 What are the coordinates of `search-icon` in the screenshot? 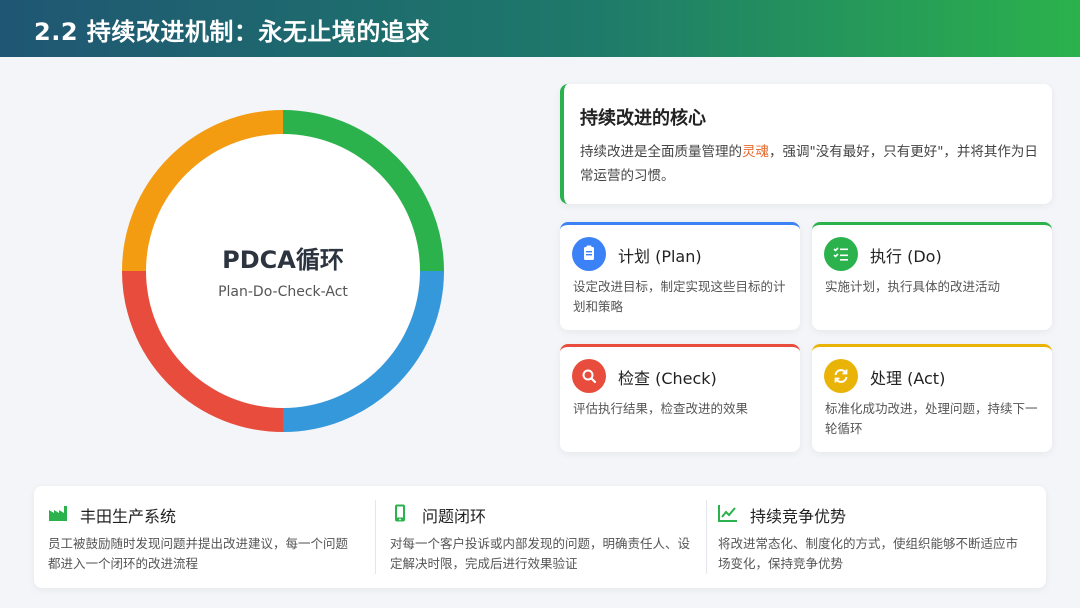 It's located at (589, 376).